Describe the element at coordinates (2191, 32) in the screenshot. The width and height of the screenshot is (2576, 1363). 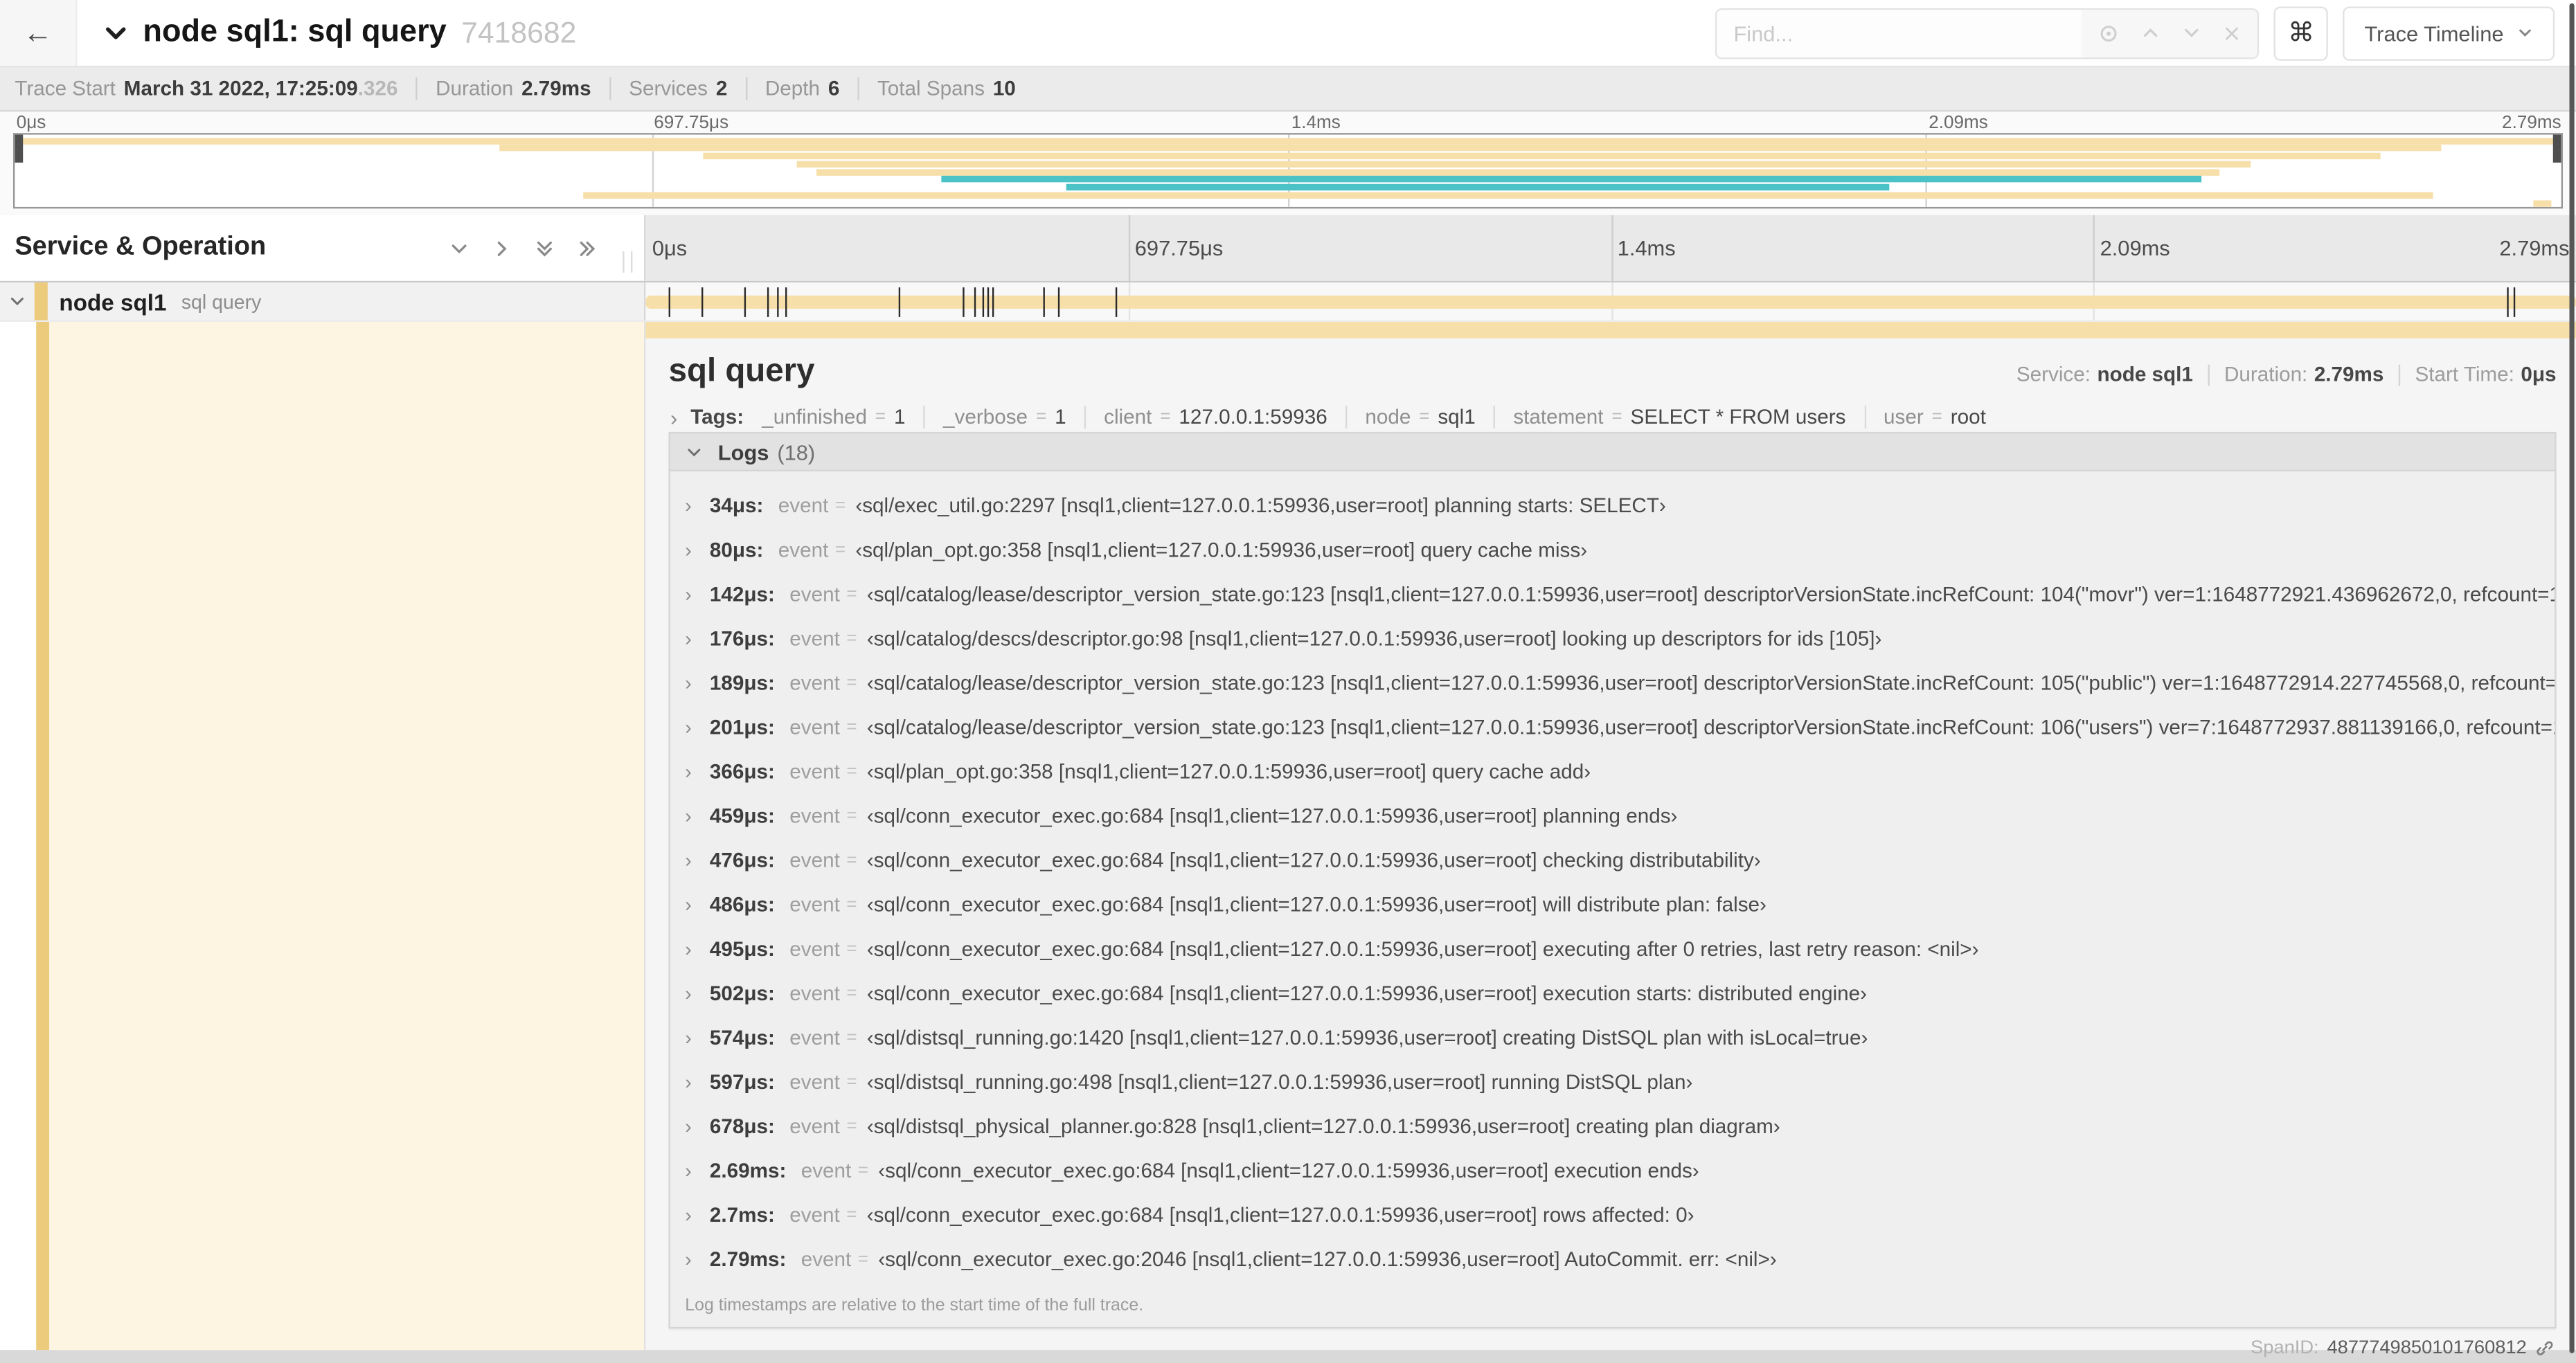
I see `next-result-icon` at that location.